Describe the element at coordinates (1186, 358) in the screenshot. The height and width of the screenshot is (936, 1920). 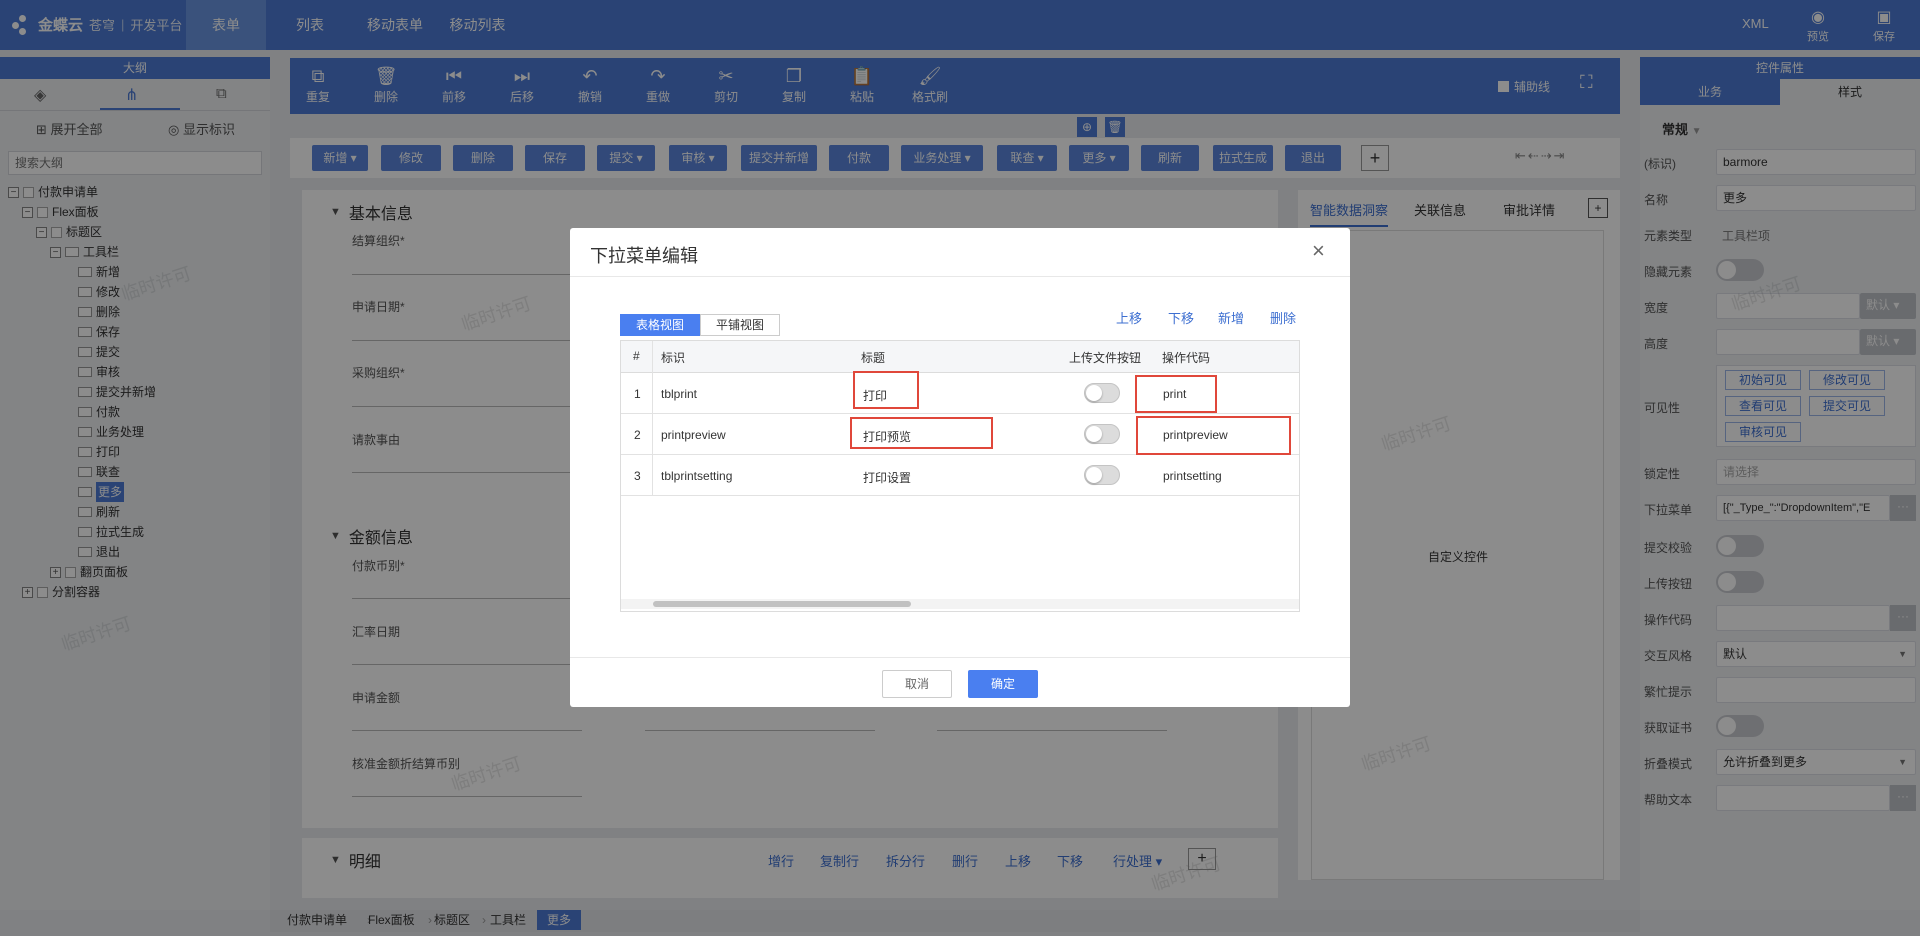
I see `column-header: 操作代码` at that location.